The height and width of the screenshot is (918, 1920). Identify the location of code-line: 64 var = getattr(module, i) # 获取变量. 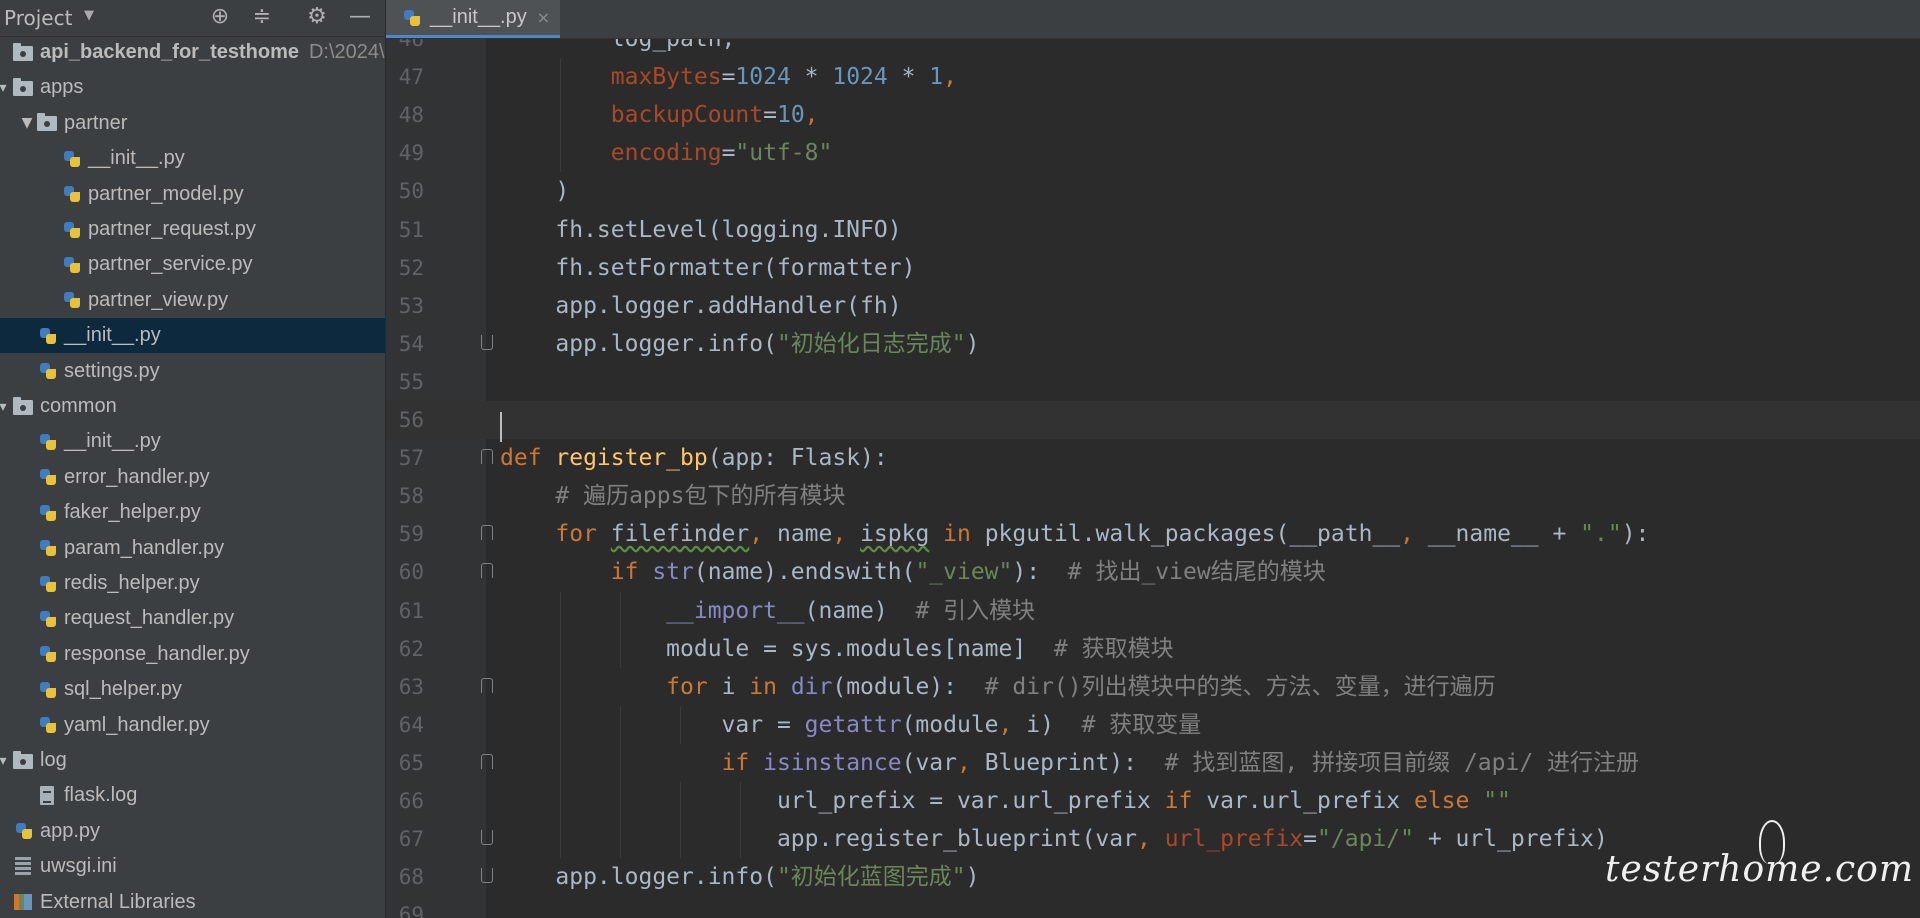
(1153, 724).